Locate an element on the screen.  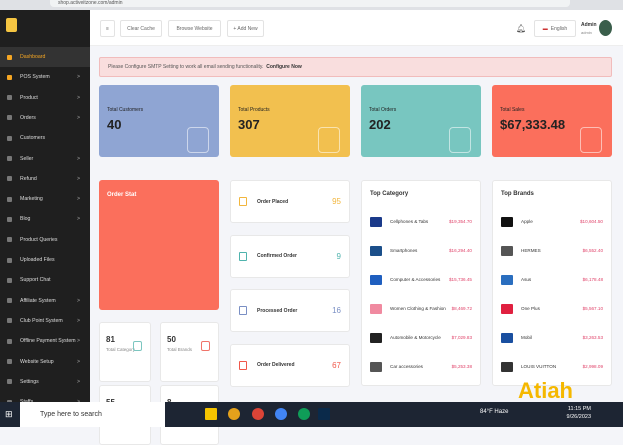
clear-cache-button: Clear Cache is located at coordinates (141, 28).